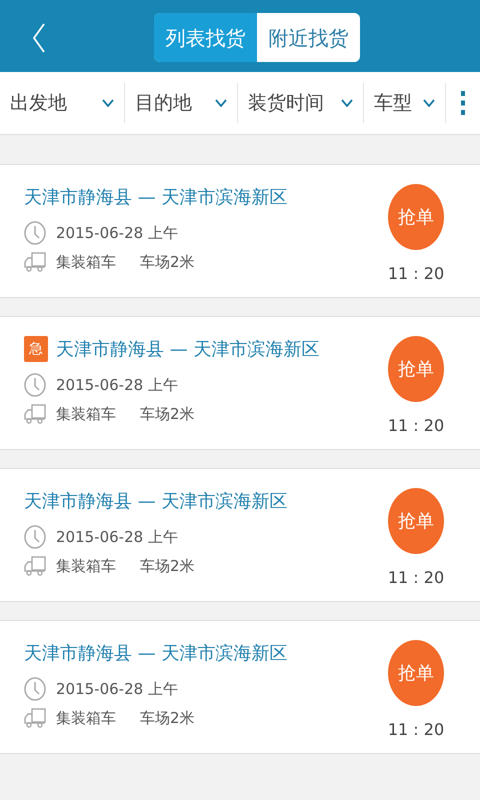  I want to click on tab: 列表找货, so click(205, 37).